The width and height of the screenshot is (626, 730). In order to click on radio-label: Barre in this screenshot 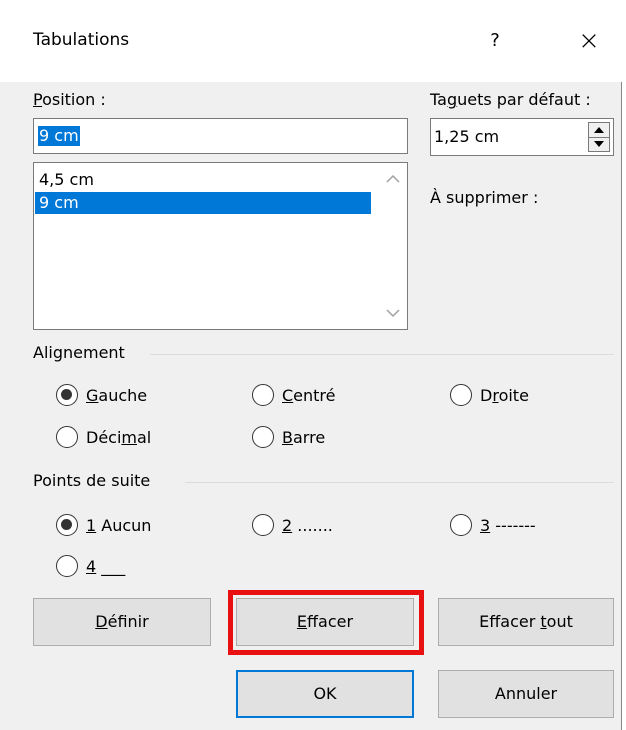, I will do `click(304, 437)`.